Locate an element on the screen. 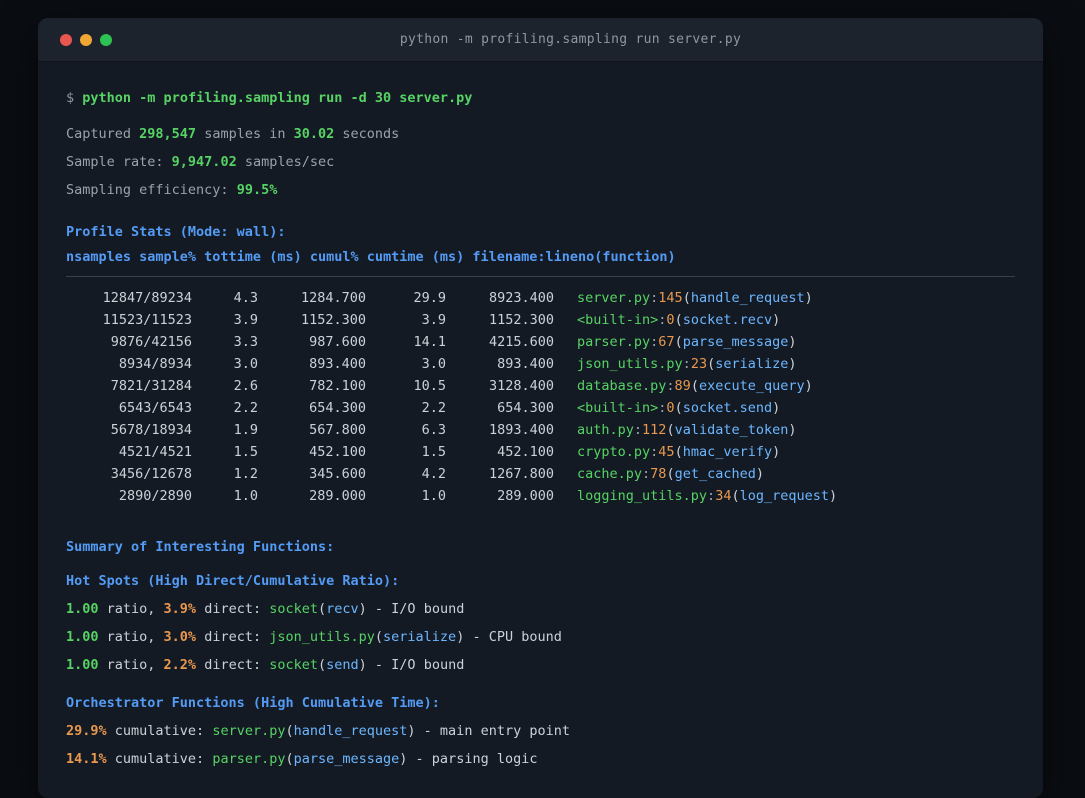 This screenshot has width=1085, height=798. tottime-cell: 345.600 is located at coordinates (337, 474).